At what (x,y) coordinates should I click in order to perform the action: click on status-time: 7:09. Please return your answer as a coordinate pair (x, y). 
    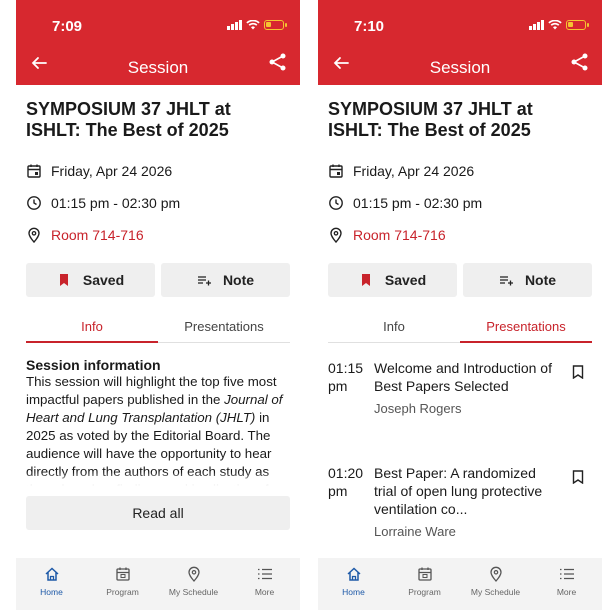
    Looking at the image, I should click on (67, 26).